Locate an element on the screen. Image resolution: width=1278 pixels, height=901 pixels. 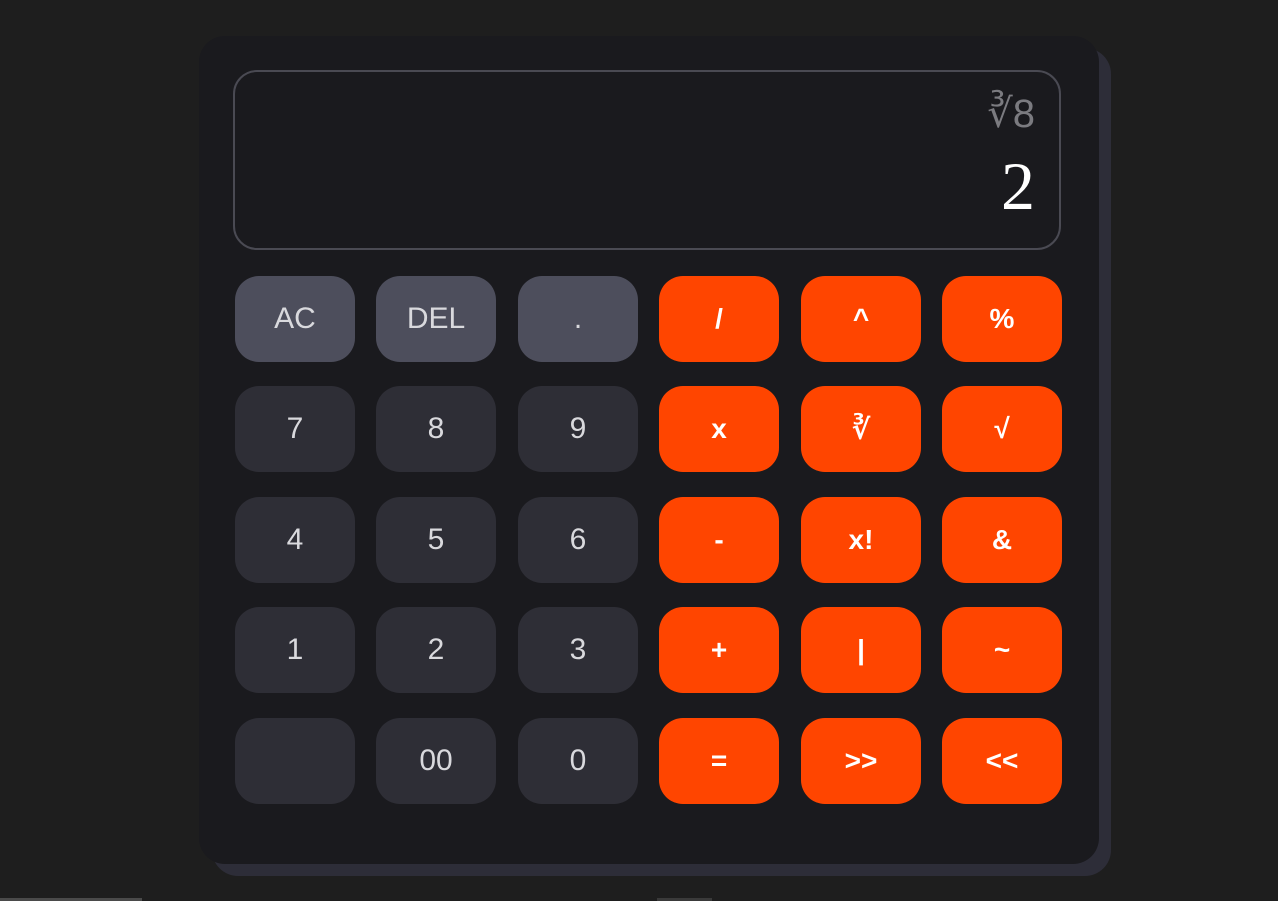
digit-5-button: 5 is located at coordinates (436, 540).